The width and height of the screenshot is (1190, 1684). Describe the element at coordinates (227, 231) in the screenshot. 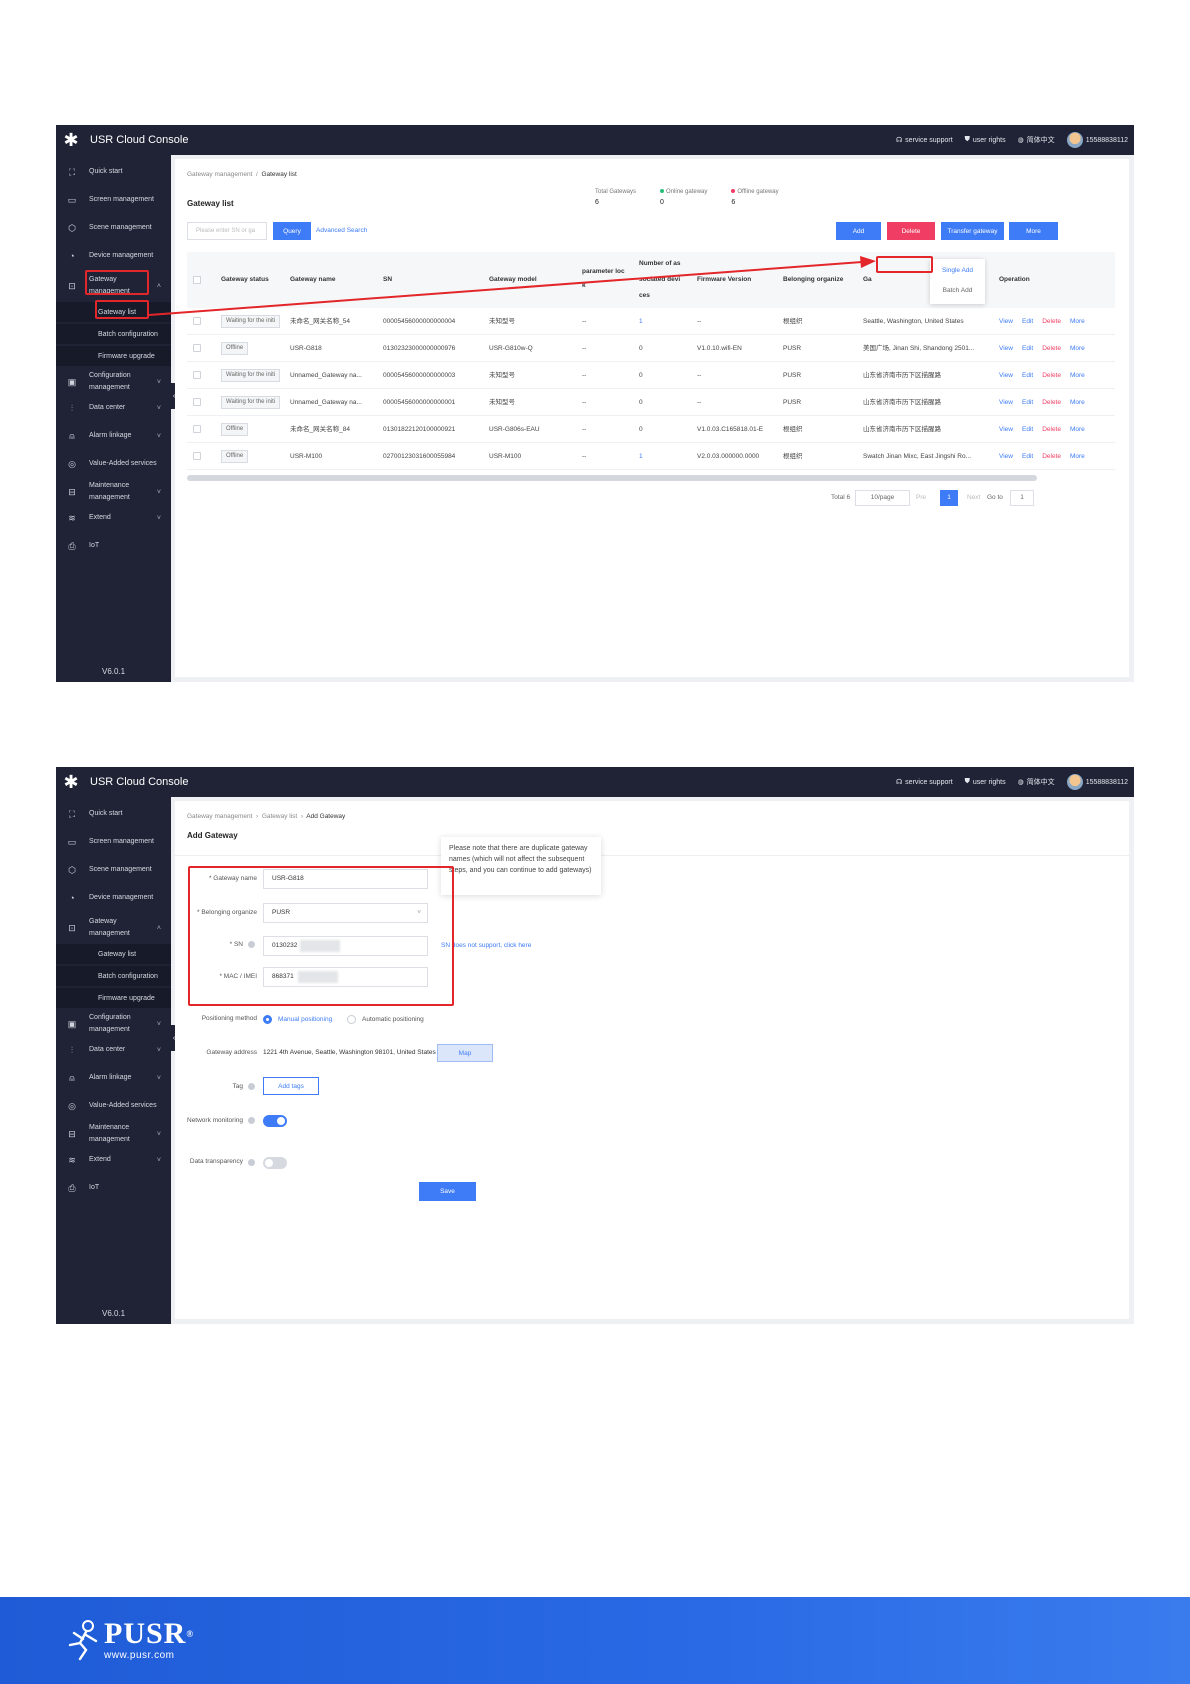

I see `search-input: Please enter SN or ga` at that location.